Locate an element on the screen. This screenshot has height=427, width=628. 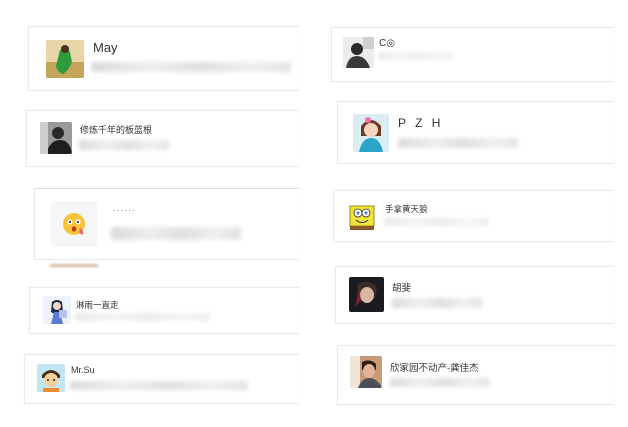
contact-card: 欣家园不动产-龚佳杰 is located at coordinates (475, 375).